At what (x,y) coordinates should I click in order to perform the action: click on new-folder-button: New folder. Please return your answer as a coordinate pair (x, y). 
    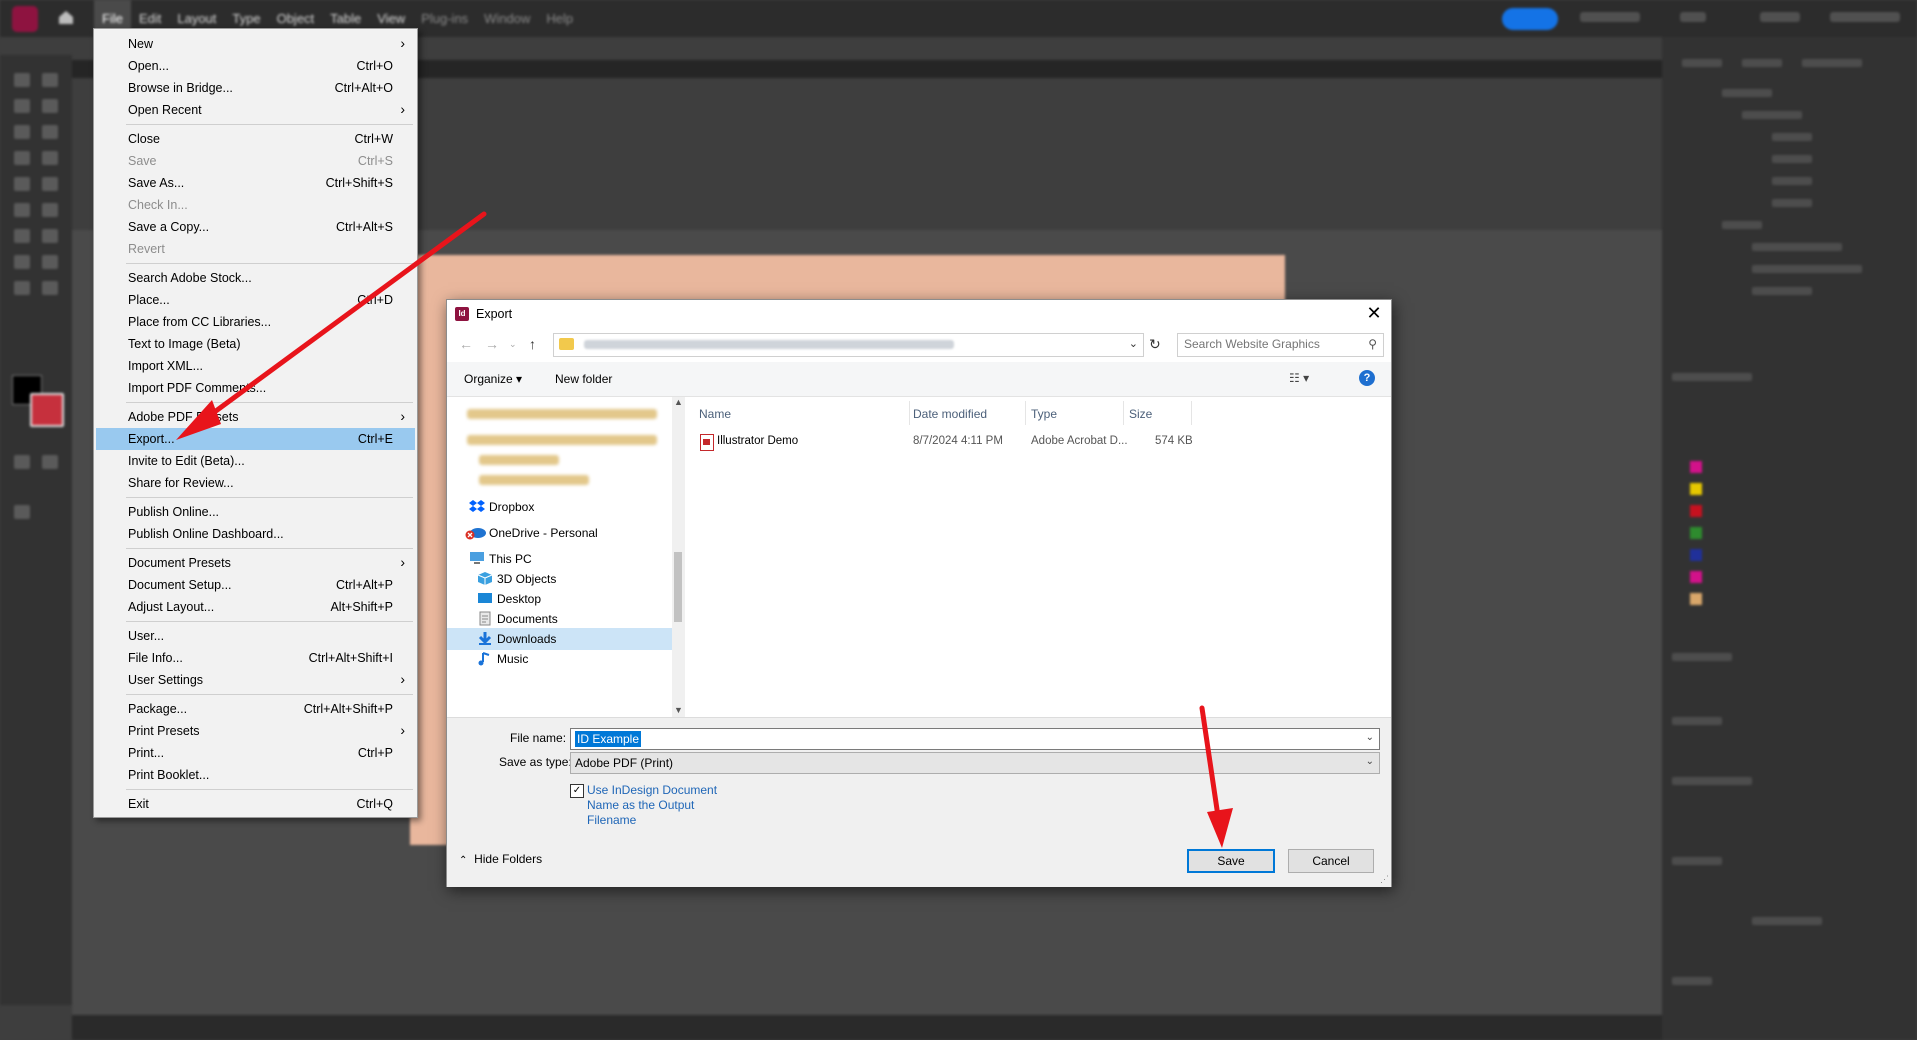
    Looking at the image, I should click on (583, 379).